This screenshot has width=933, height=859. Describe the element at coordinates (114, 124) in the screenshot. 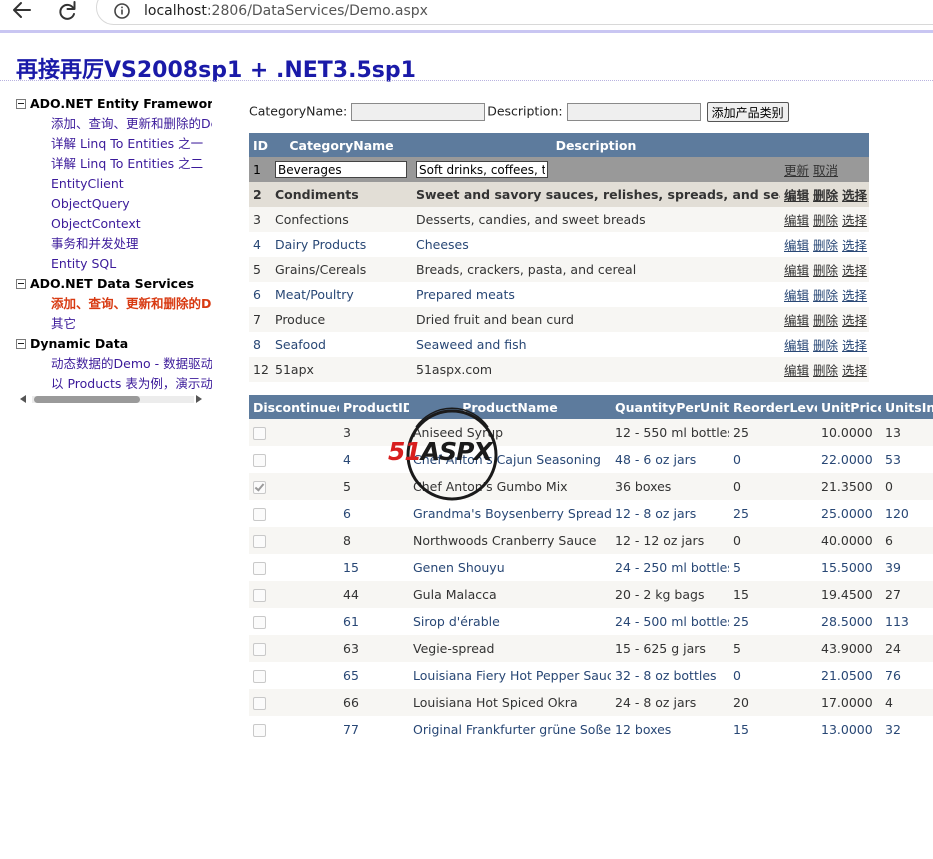

I see `tree-leaf: 添加、查询、更新和删除的Demo` at that location.